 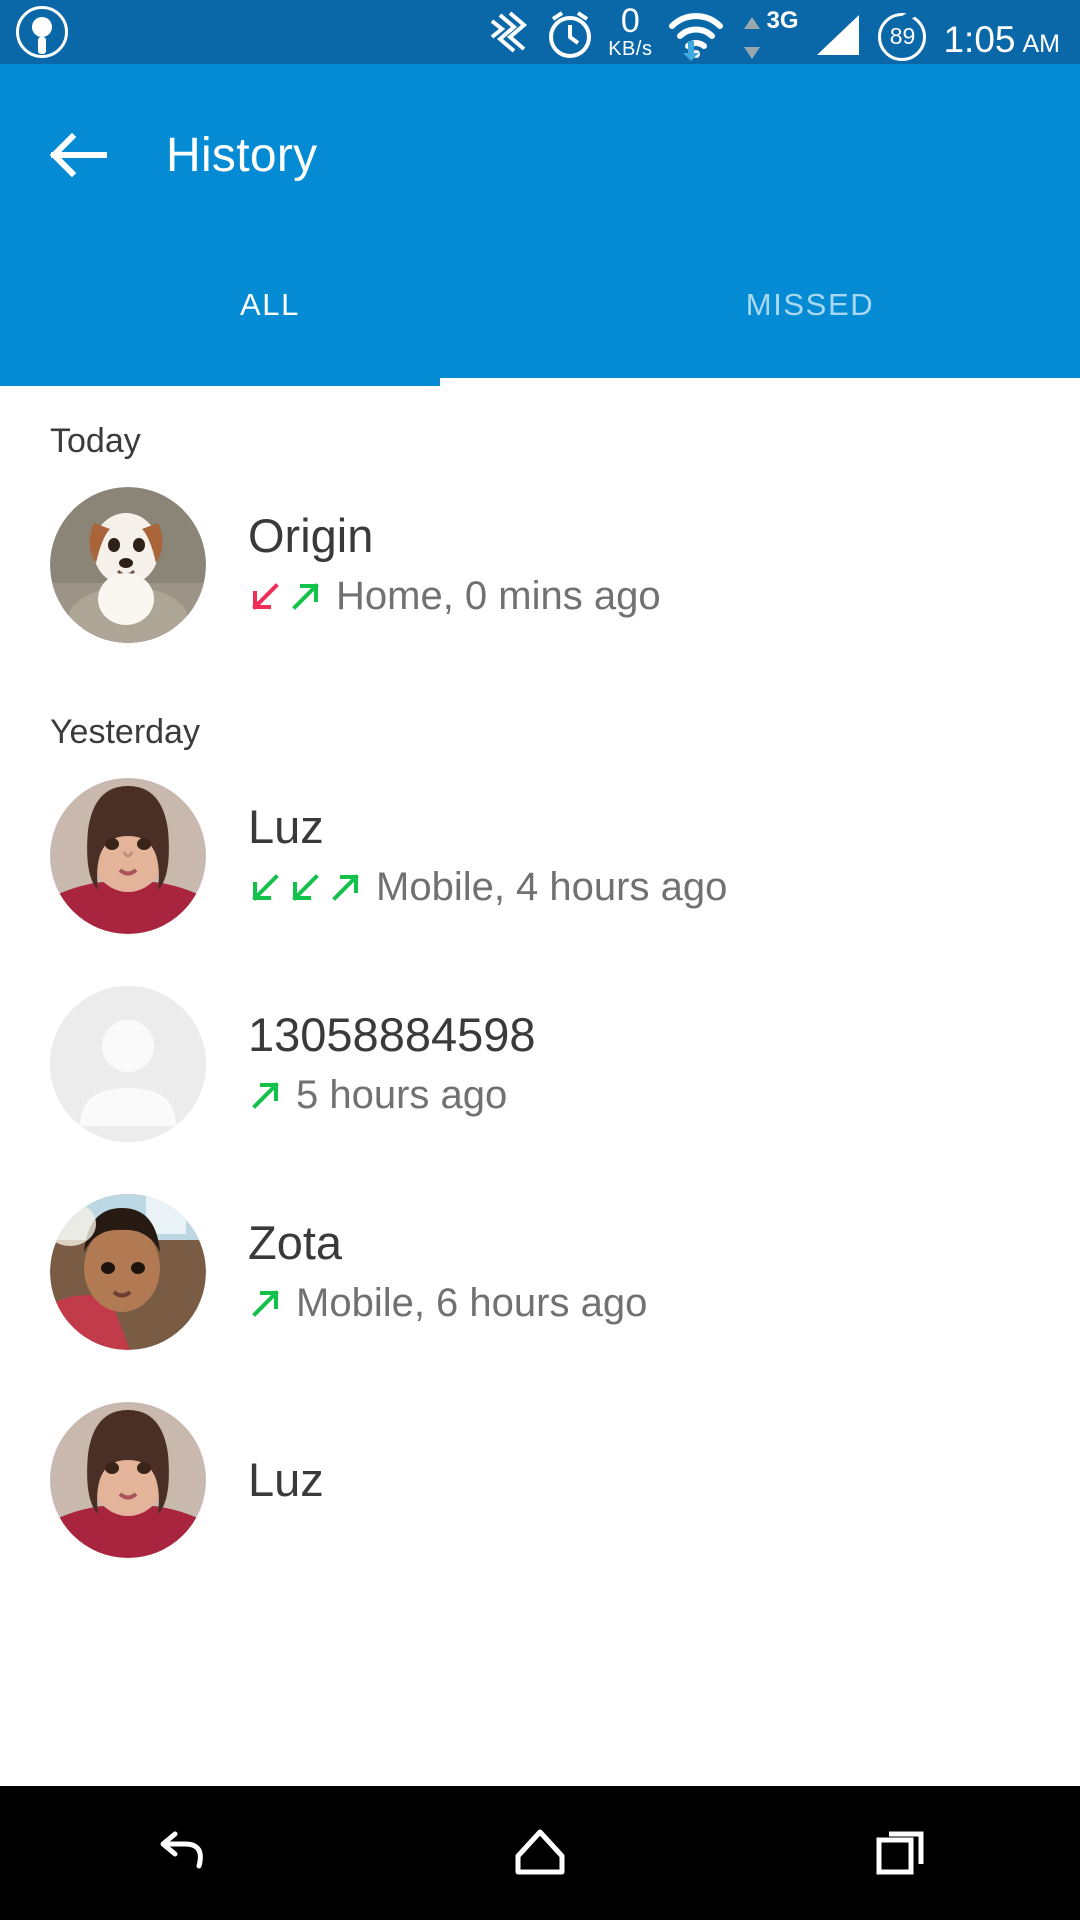 I want to click on call-item-detail: 5 hours ago, so click(x=402, y=1095).